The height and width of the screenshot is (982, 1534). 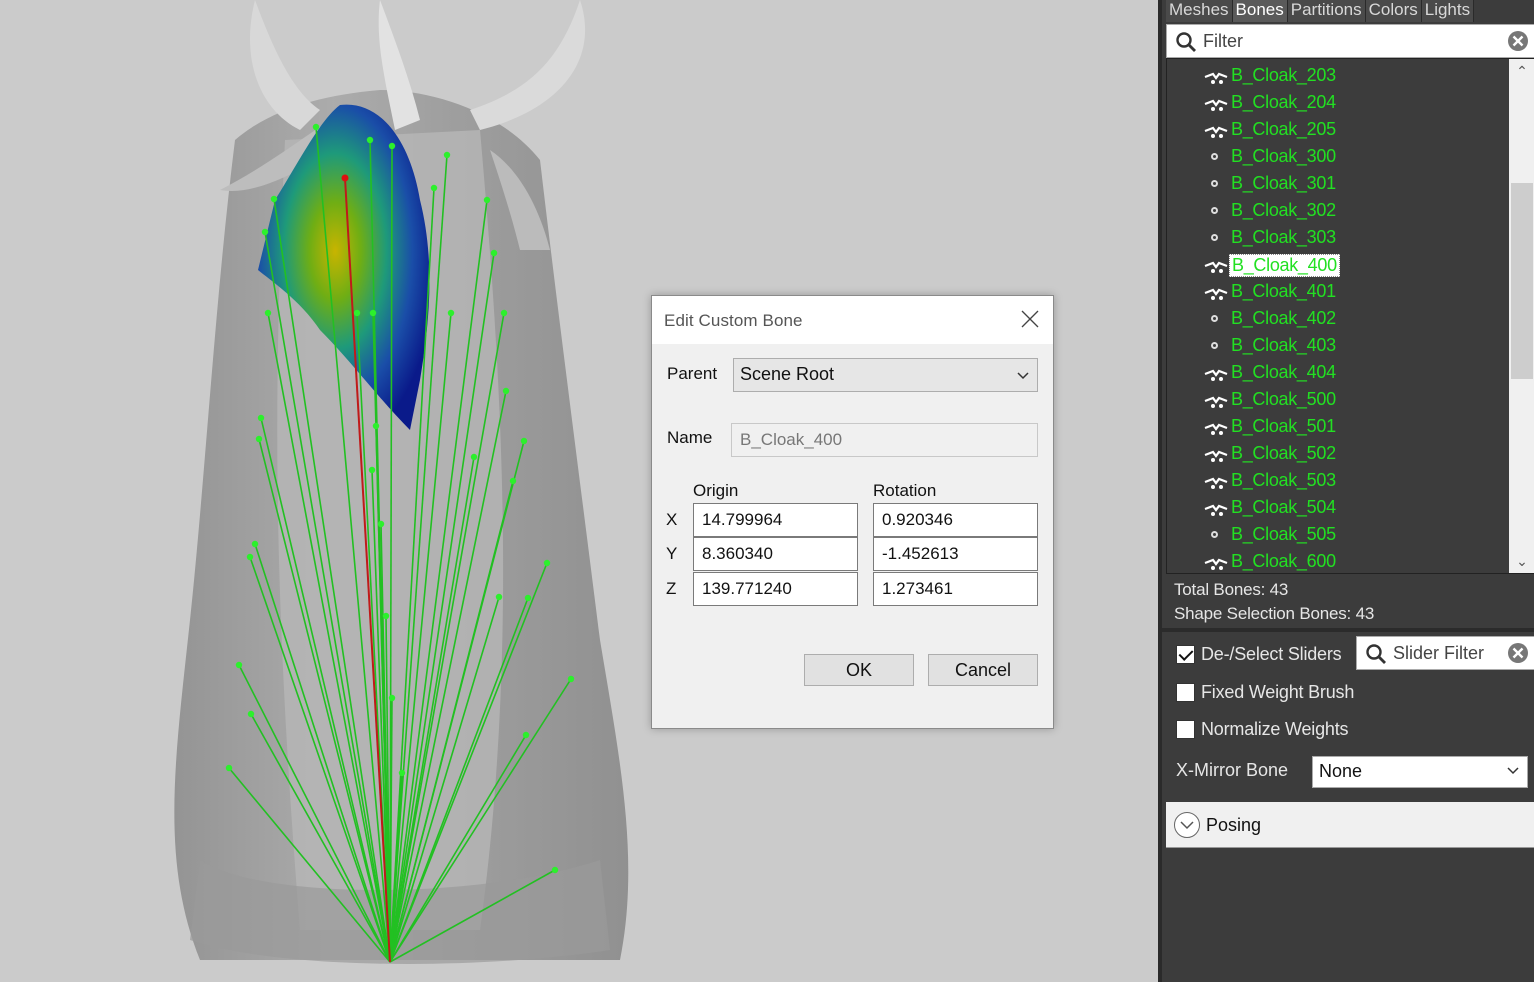 What do you see at coordinates (1393, 11) in the screenshot?
I see `tab-colors: Colors` at bounding box center [1393, 11].